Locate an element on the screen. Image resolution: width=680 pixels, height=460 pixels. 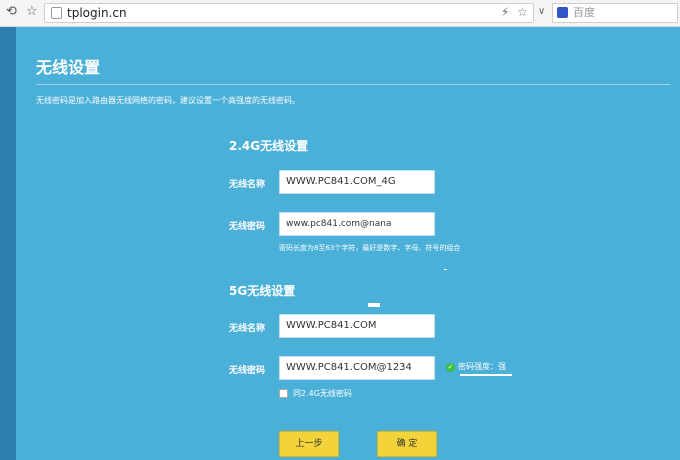
check-icon: ✓ is located at coordinates (450, 367).